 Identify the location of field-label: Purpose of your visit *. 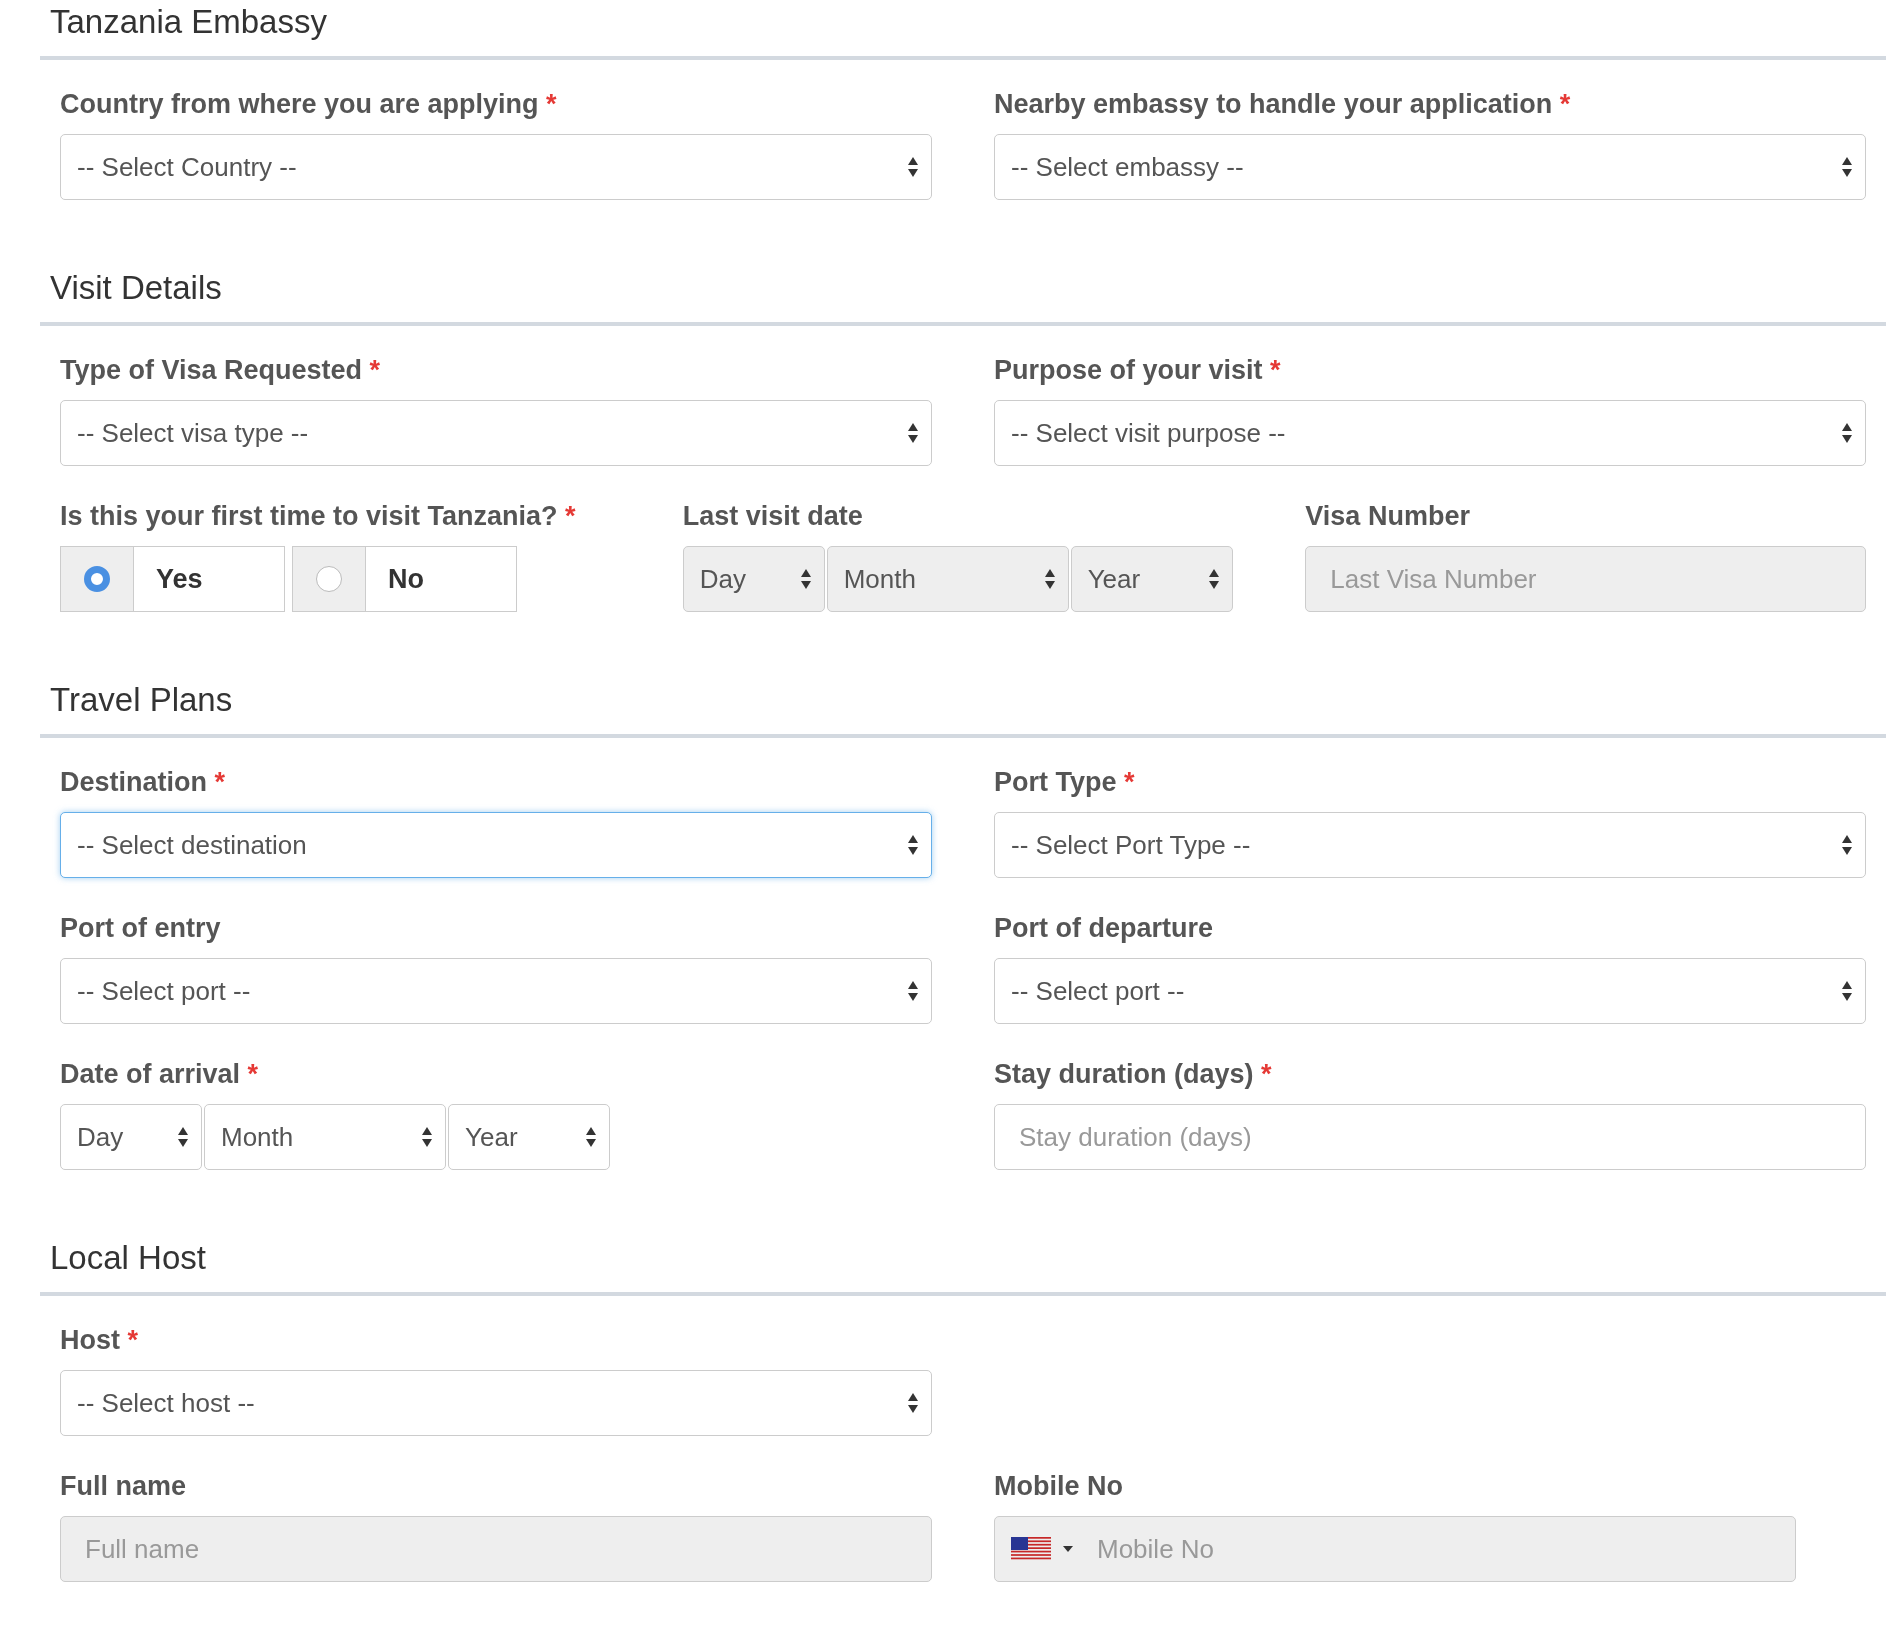
(1138, 370).